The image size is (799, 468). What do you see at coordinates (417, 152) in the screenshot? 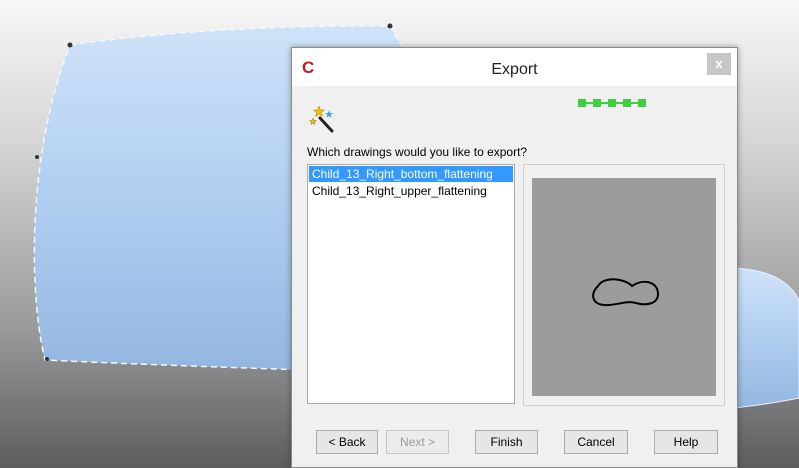
I see `export-prompt: Which drawings would you like to export?` at bounding box center [417, 152].